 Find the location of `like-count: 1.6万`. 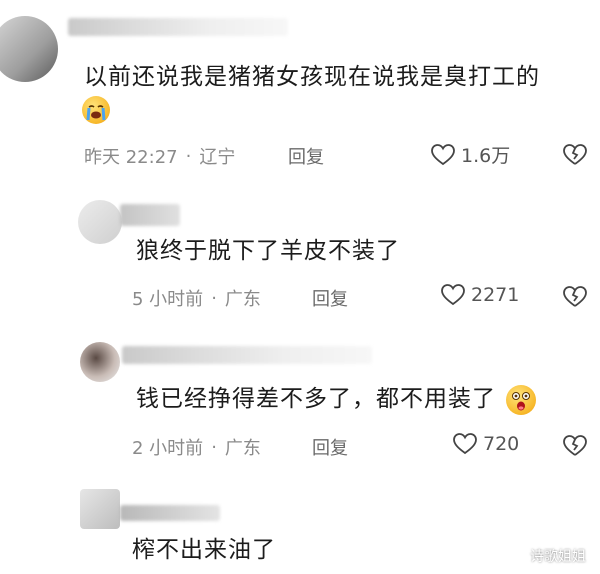

like-count: 1.6万 is located at coordinates (486, 156).